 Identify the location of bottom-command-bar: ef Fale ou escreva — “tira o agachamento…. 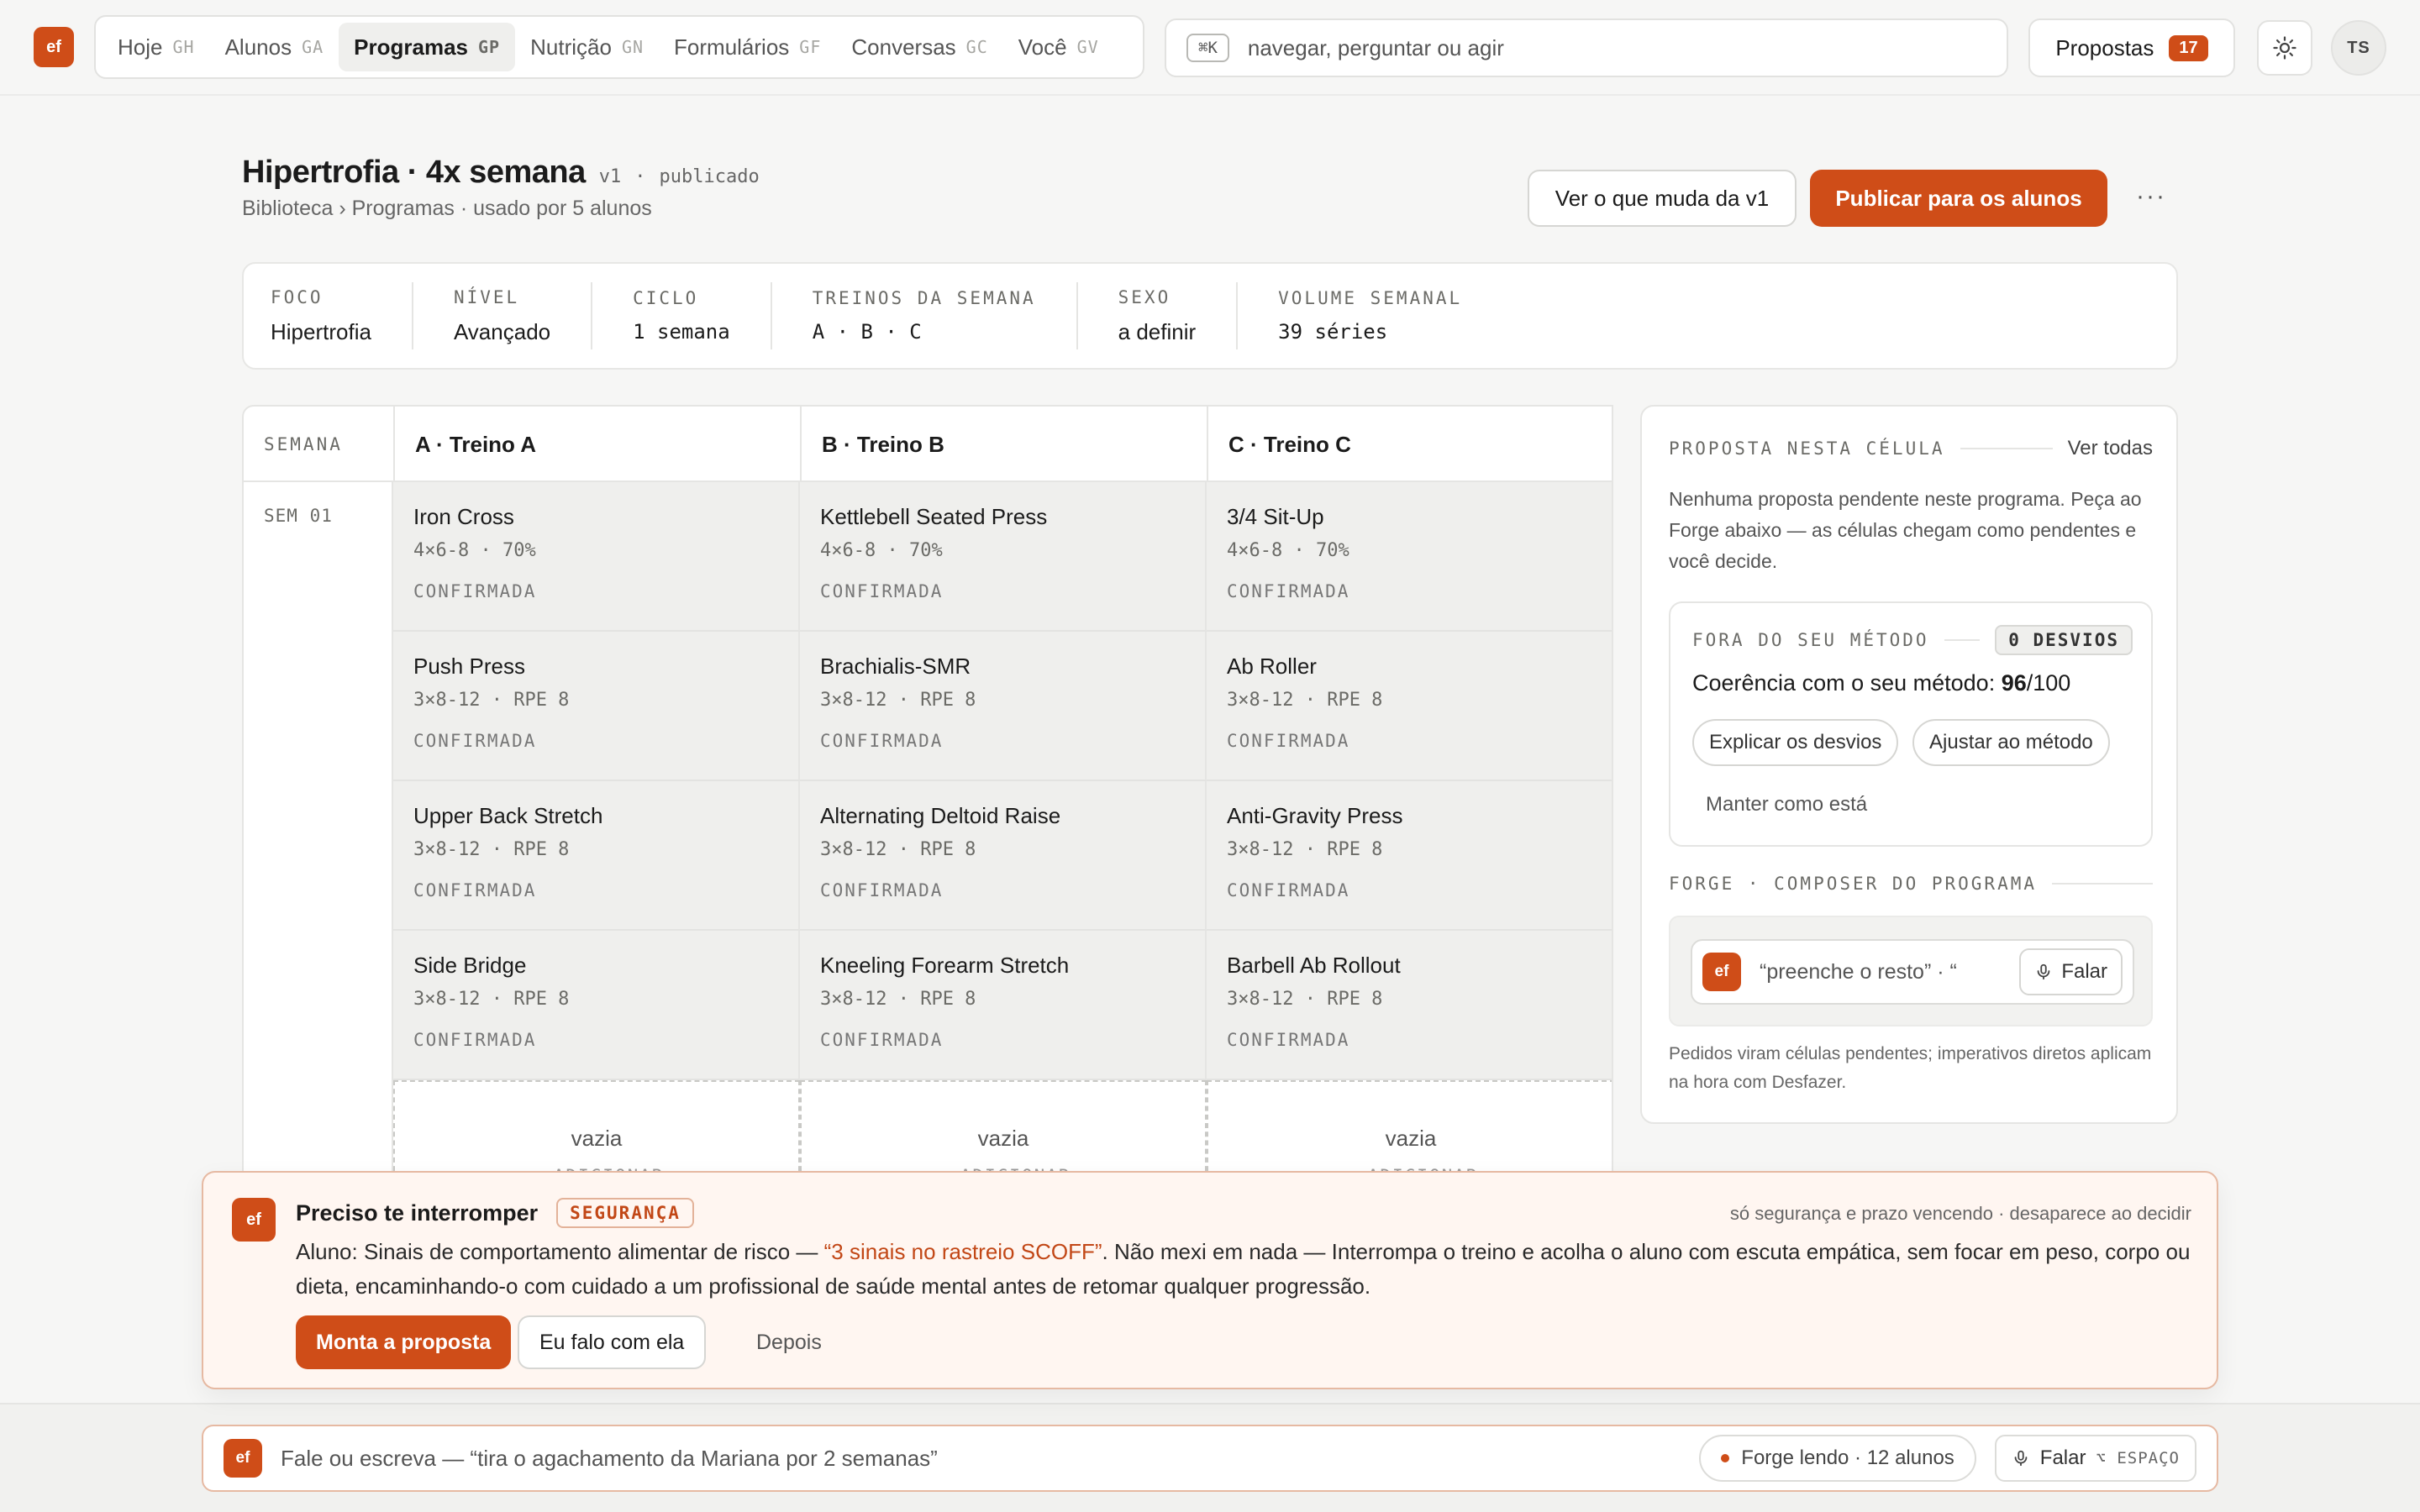
(1210, 1458).